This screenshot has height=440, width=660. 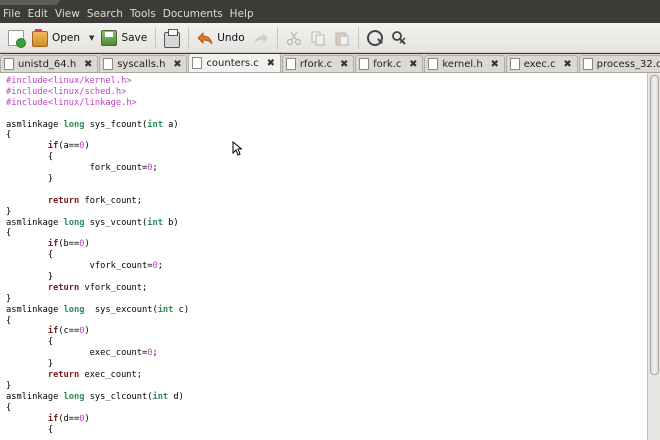 I want to click on paste-button, so click(x=342, y=38).